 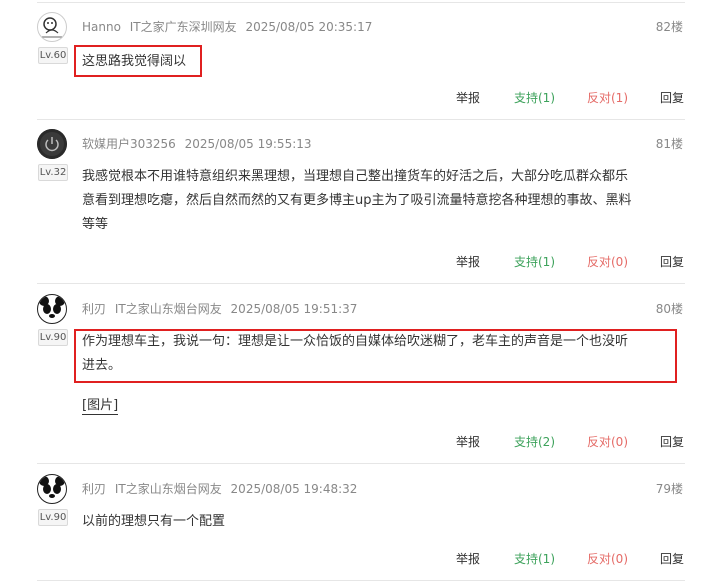 What do you see at coordinates (53, 172) in the screenshot?
I see `user-level-badge: Lv.32` at bounding box center [53, 172].